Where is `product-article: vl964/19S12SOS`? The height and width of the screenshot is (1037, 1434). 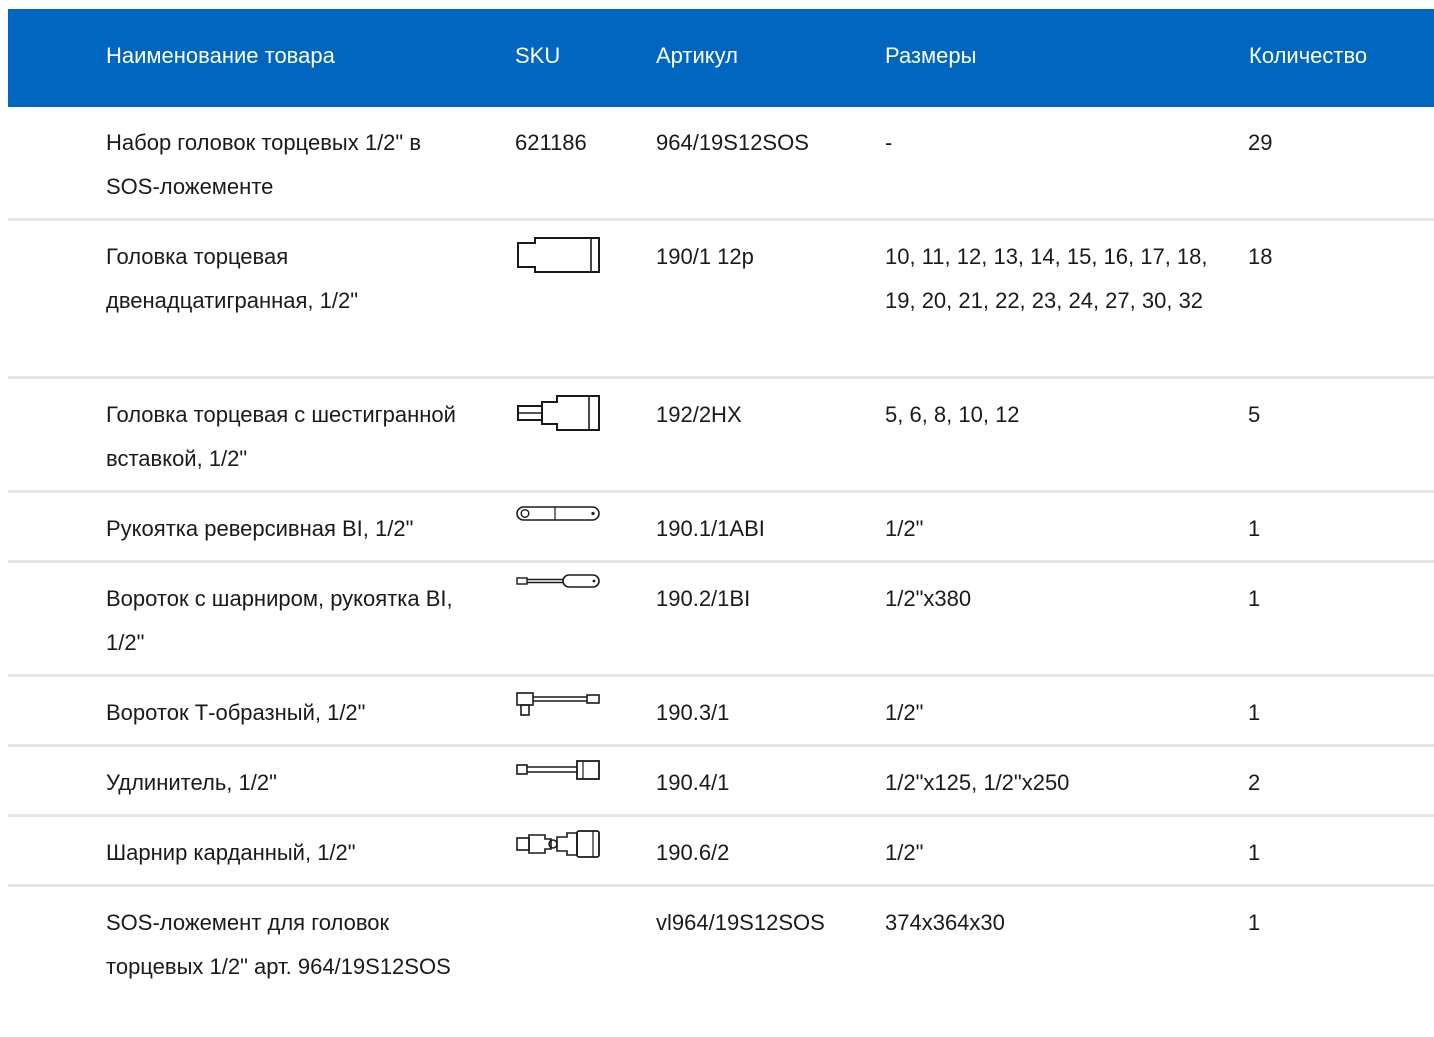
product-article: vl964/19S12SOS is located at coordinates (740, 922).